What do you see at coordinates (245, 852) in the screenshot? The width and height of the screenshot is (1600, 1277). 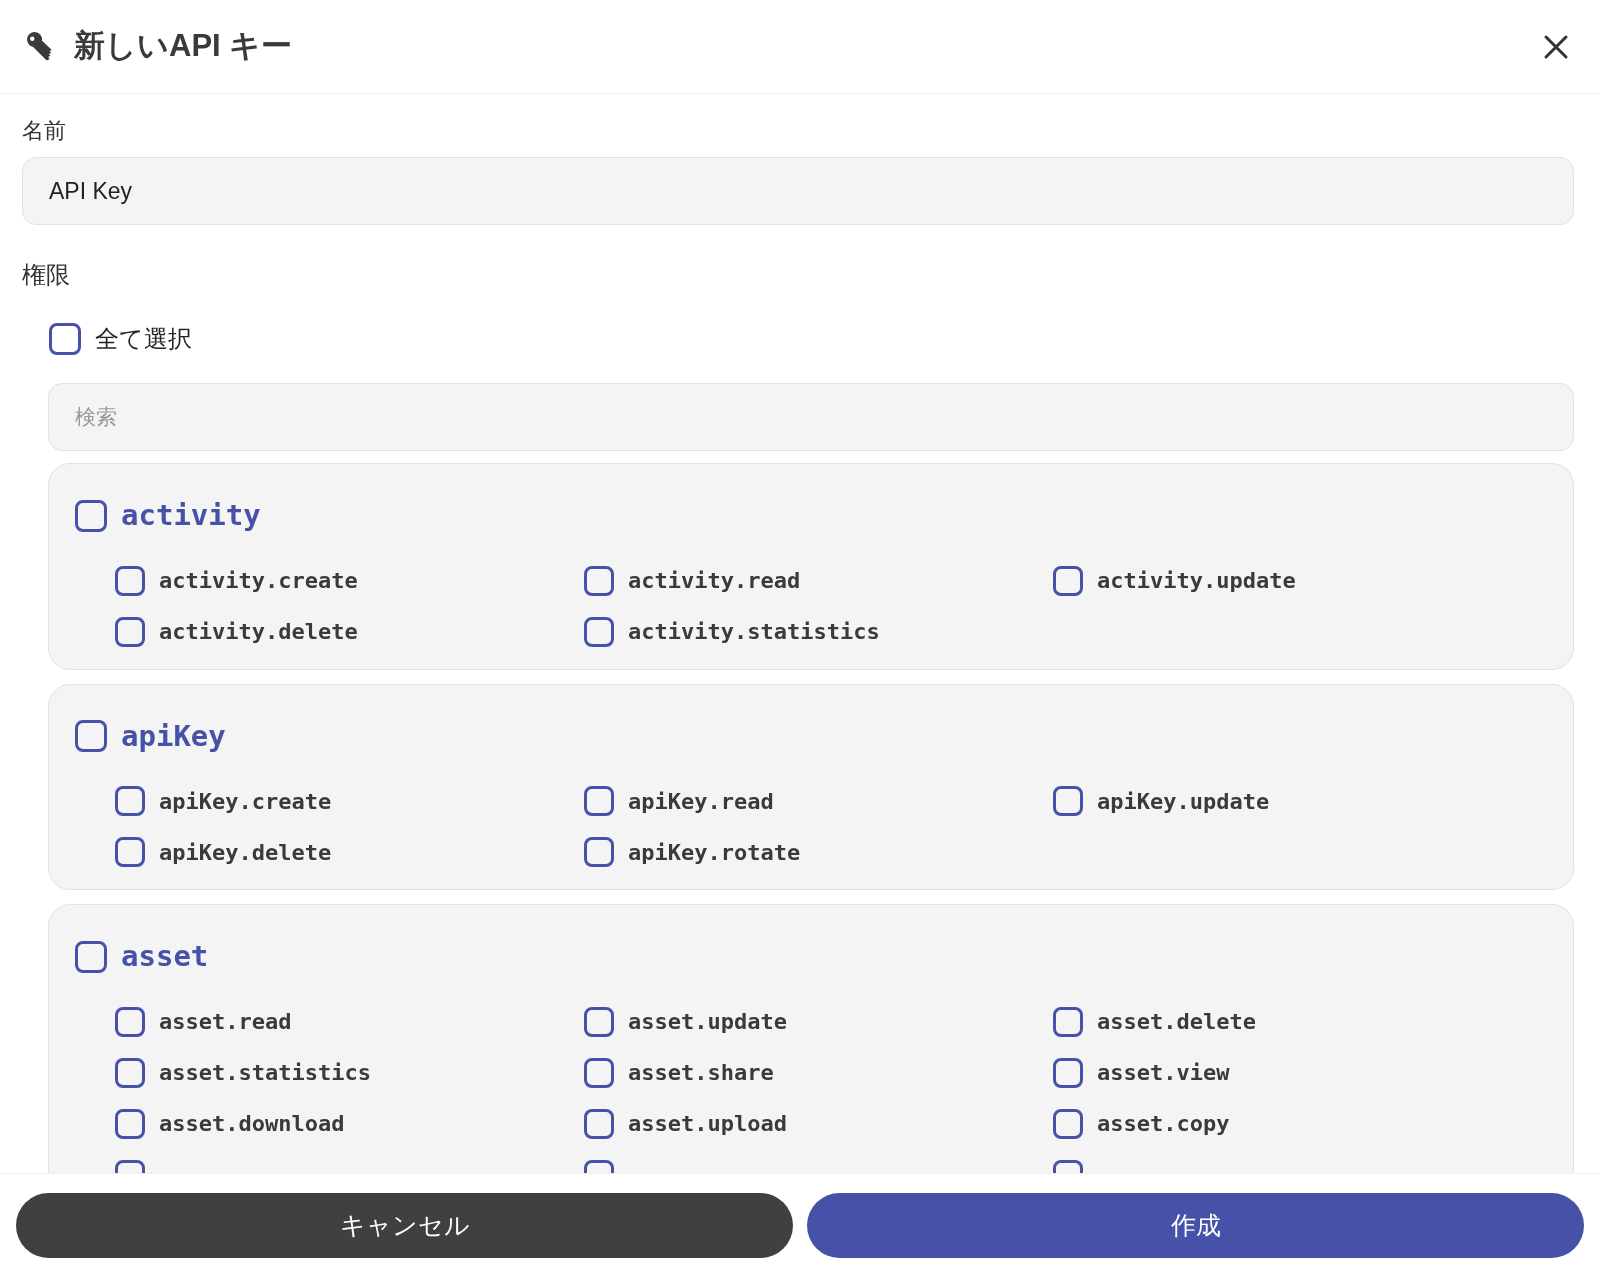 I see `permission-label: apiKey.delete` at bounding box center [245, 852].